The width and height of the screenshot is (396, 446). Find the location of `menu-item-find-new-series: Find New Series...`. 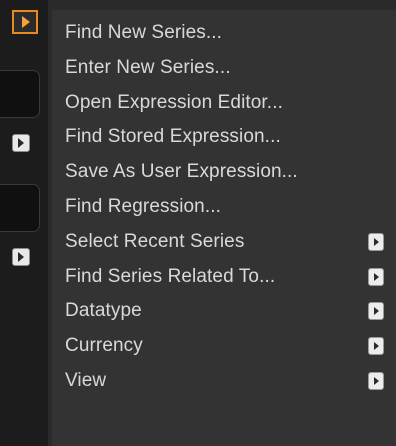

menu-item-find-new-series: Find New Series... is located at coordinates (224, 33).